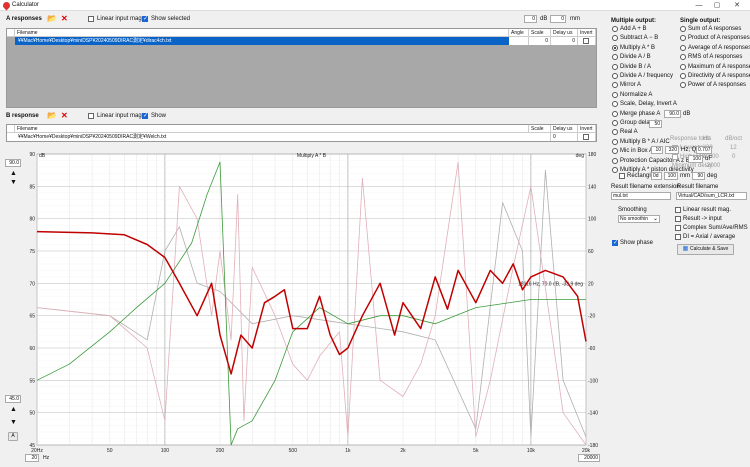 Image resolution: width=750 pixels, height=467 pixels. Describe the element at coordinates (636, 66) in the screenshot. I see `multiple-output-label-4: Divide B / A` at that location.